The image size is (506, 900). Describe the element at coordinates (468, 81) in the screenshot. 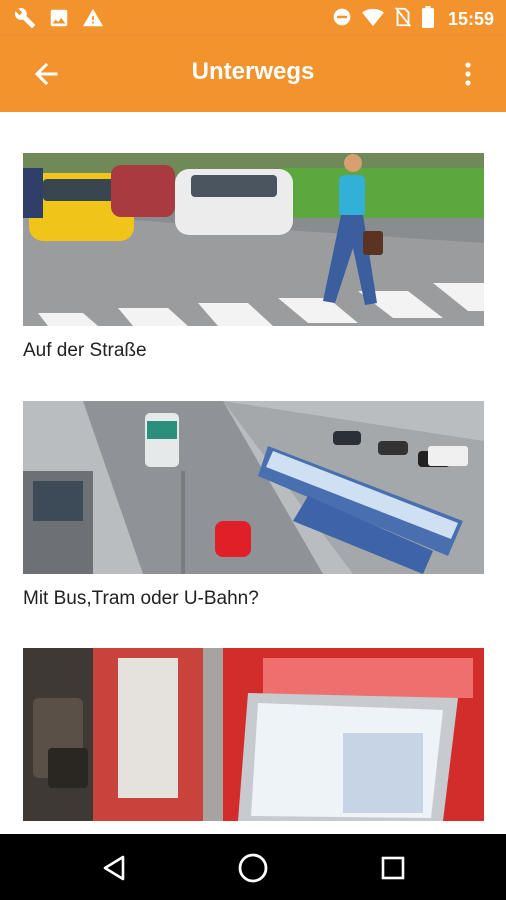

I see `more-vert-icon` at that location.